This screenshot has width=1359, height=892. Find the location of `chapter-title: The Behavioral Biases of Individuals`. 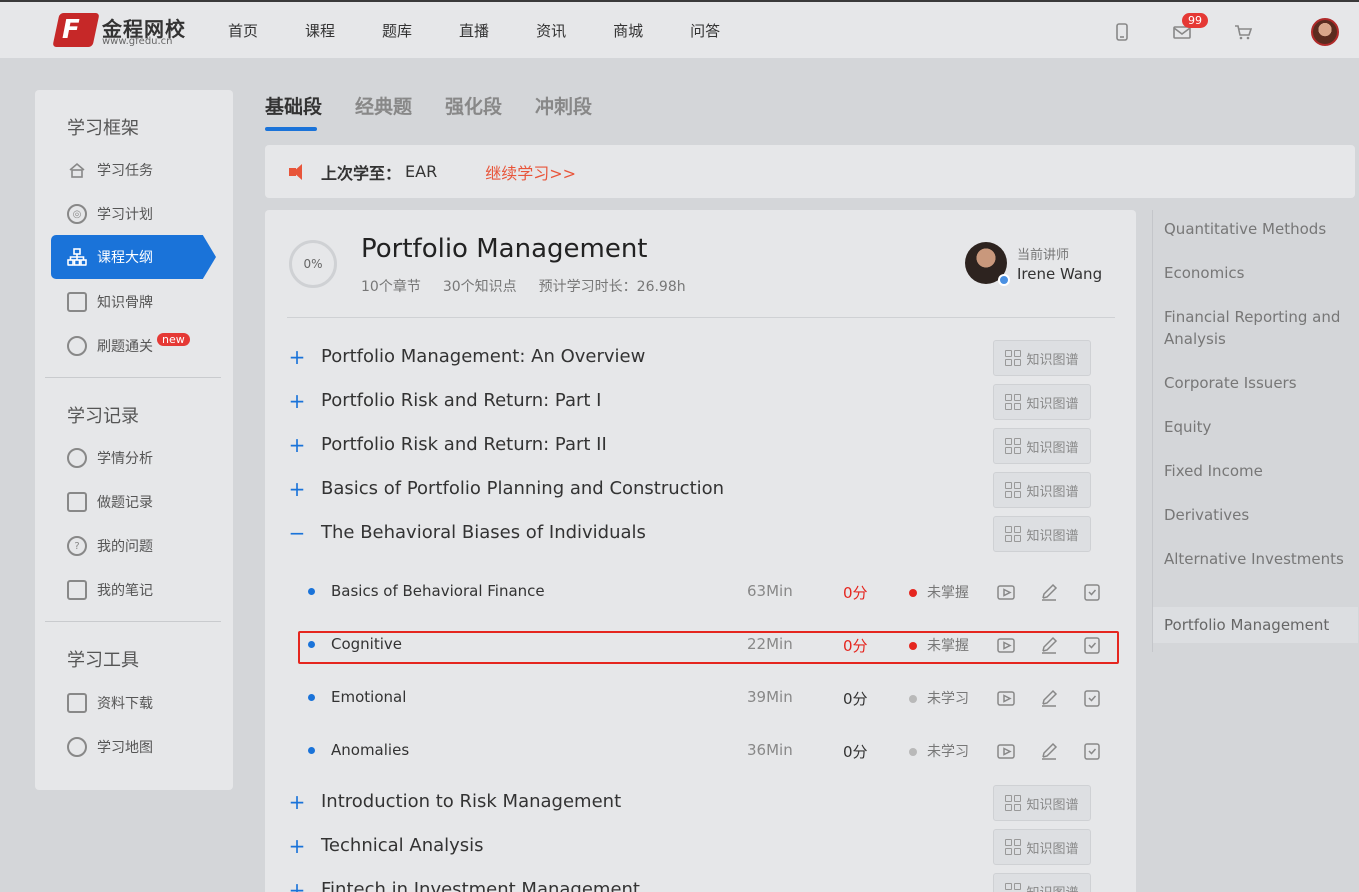

chapter-title: The Behavioral Biases of Individuals is located at coordinates (483, 532).